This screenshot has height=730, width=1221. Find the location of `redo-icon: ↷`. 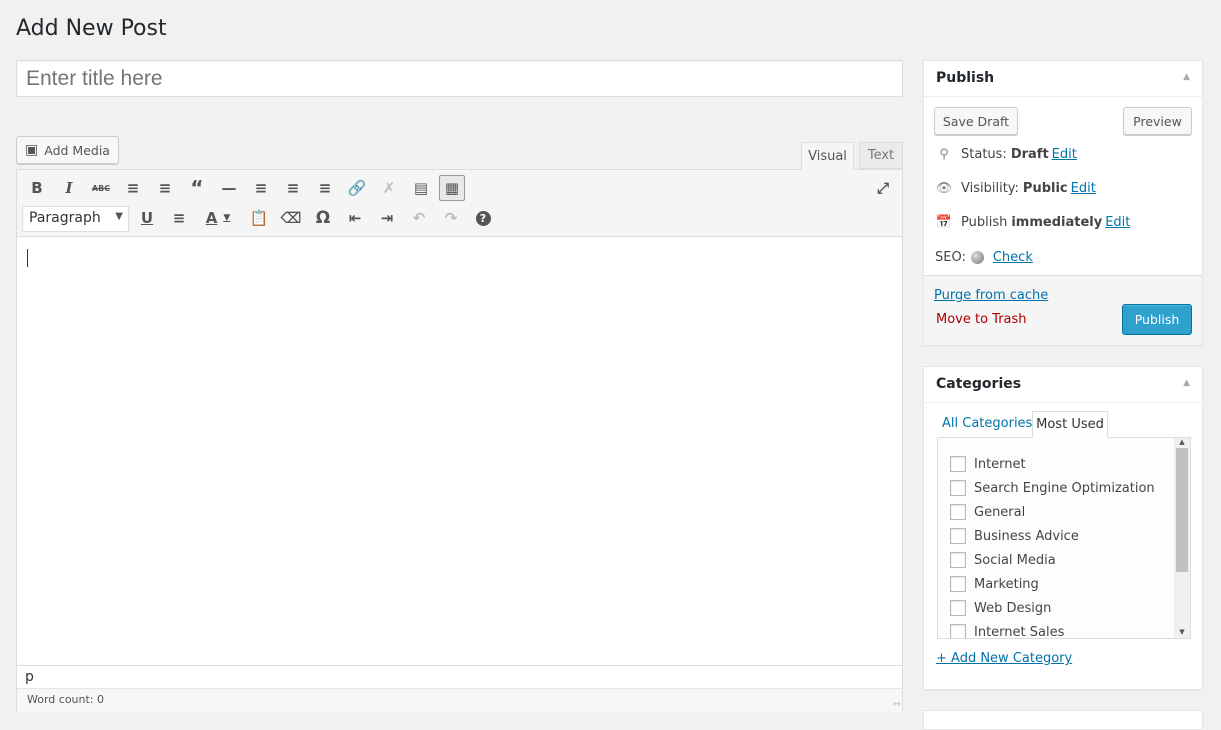

redo-icon: ↷ is located at coordinates (451, 218).